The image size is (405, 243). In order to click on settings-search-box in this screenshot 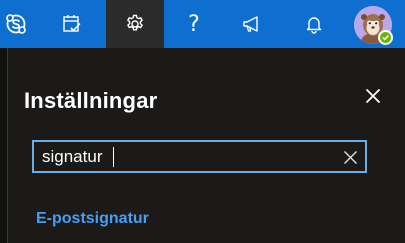, I will do `click(199, 156)`.